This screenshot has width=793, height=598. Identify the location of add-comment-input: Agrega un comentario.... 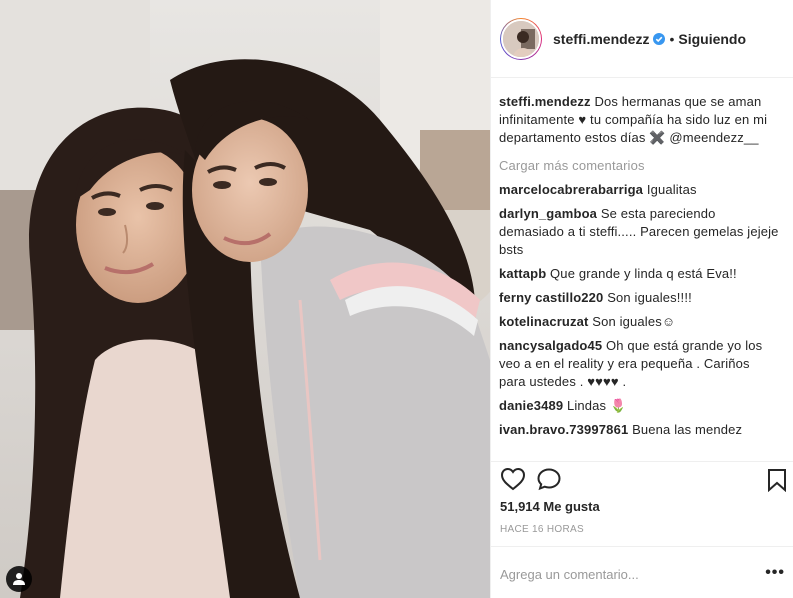
(569, 574).